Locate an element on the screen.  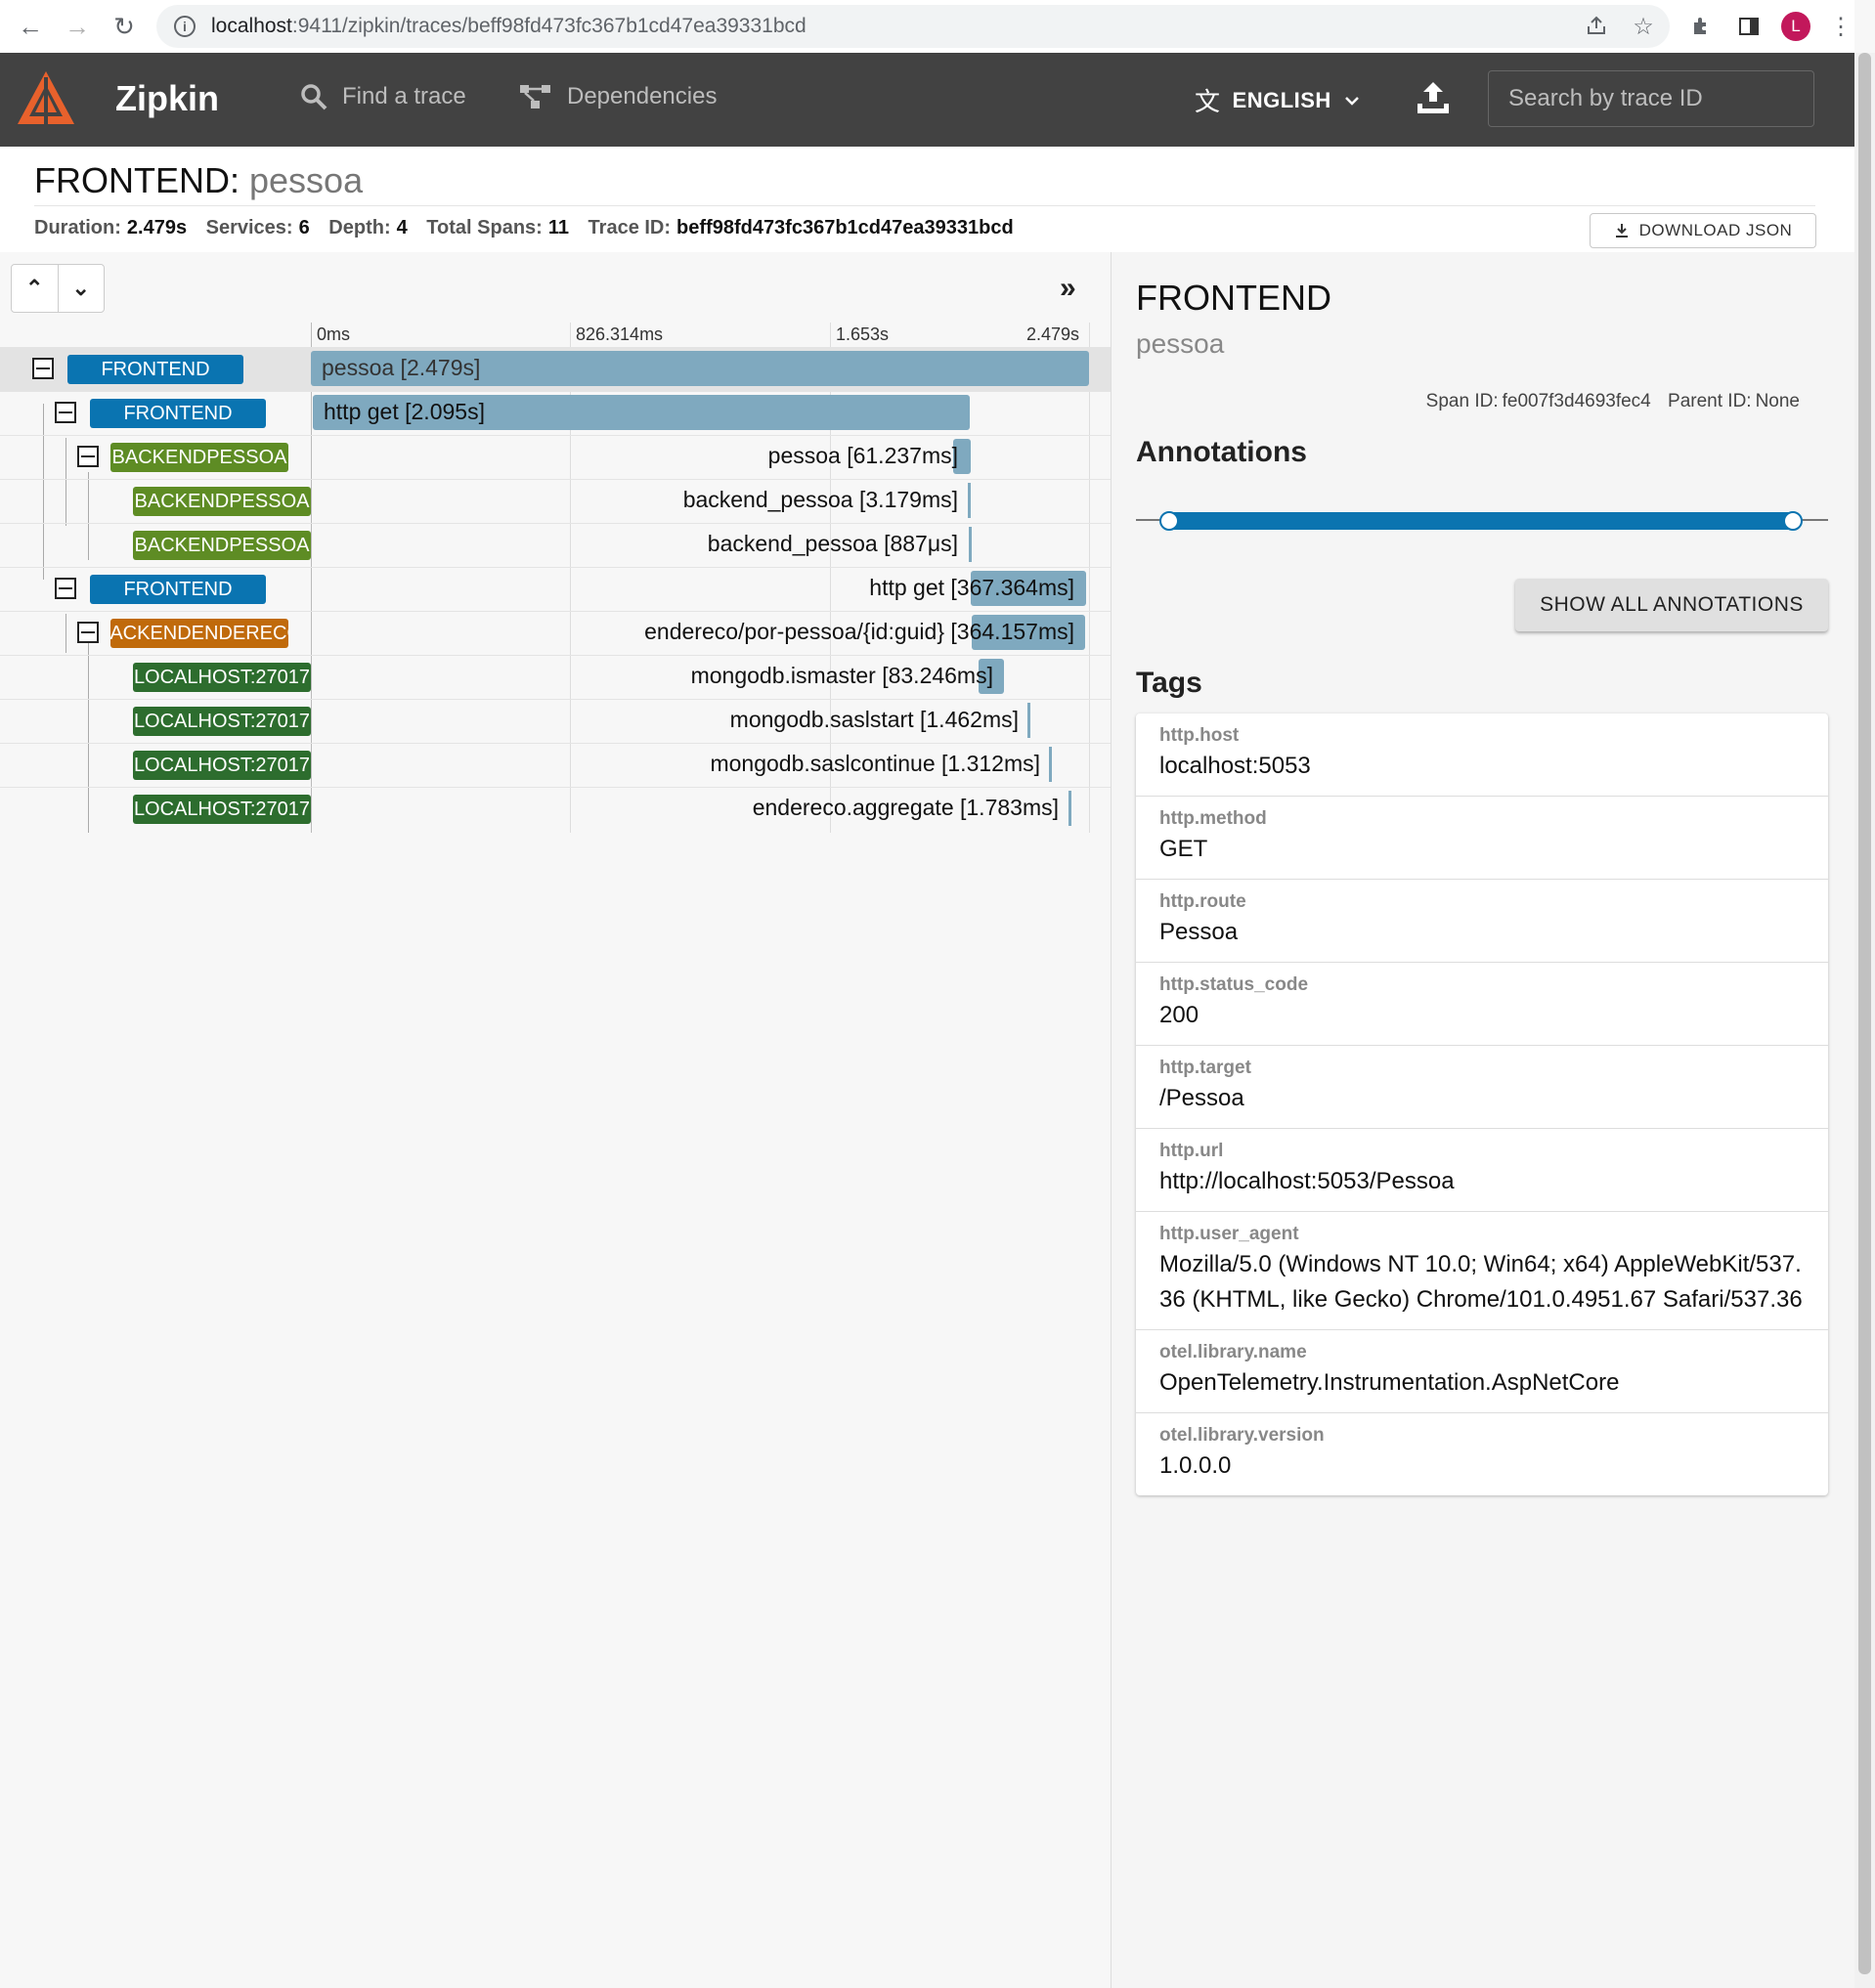
dependencies-label: Dependencies is located at coordinates (642, 96).